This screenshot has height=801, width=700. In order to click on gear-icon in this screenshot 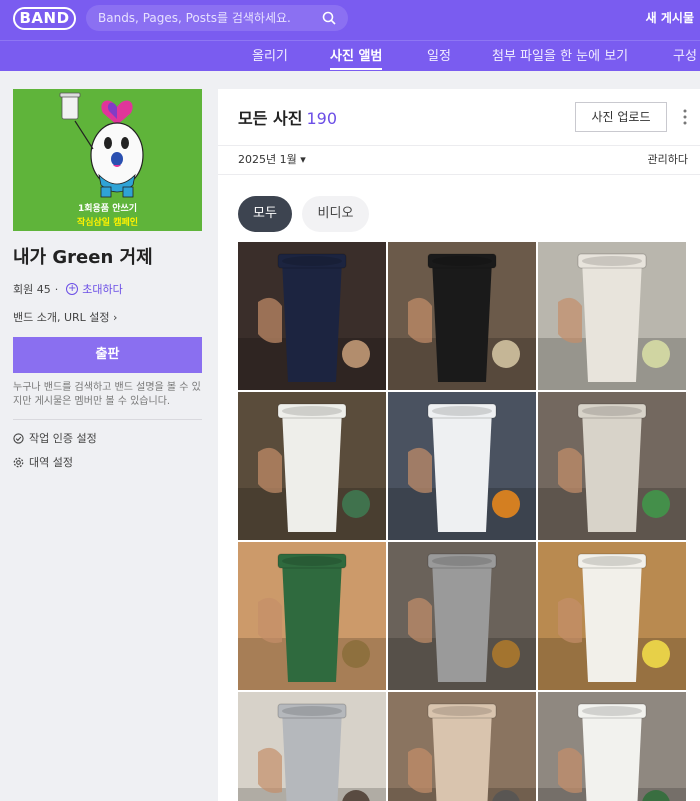, I will do `click(18, 462)`.